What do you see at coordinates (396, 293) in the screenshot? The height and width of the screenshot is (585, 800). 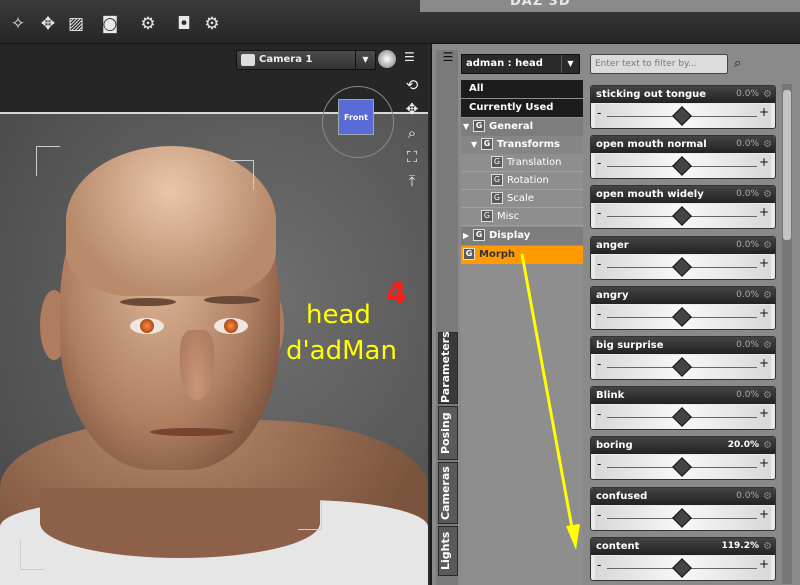 I see `annotation-number: 4` at bounding box center [396, 293].